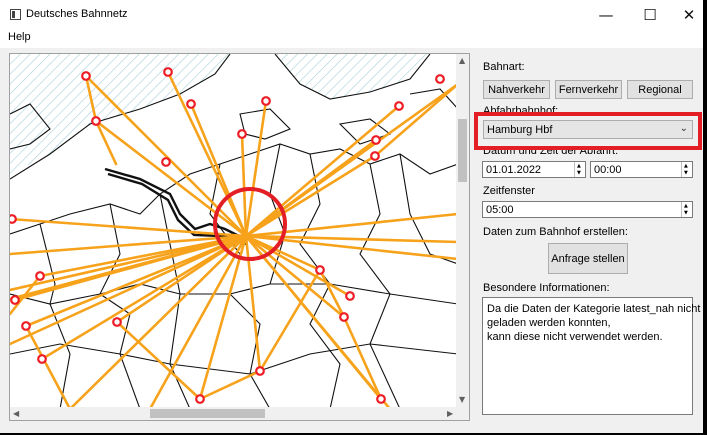 The image size is (707, 435). Describe the element at coordinates (516, 89) in the screenshot. I see `nahverkehr-button: Nahverkehr` at that location.